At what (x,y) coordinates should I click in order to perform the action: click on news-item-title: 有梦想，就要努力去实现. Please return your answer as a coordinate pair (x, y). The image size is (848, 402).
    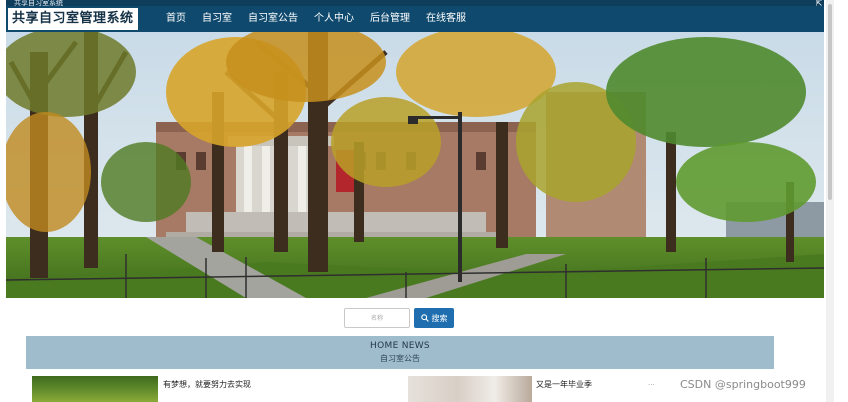
    Looking at the image, I should click on (207, 384).